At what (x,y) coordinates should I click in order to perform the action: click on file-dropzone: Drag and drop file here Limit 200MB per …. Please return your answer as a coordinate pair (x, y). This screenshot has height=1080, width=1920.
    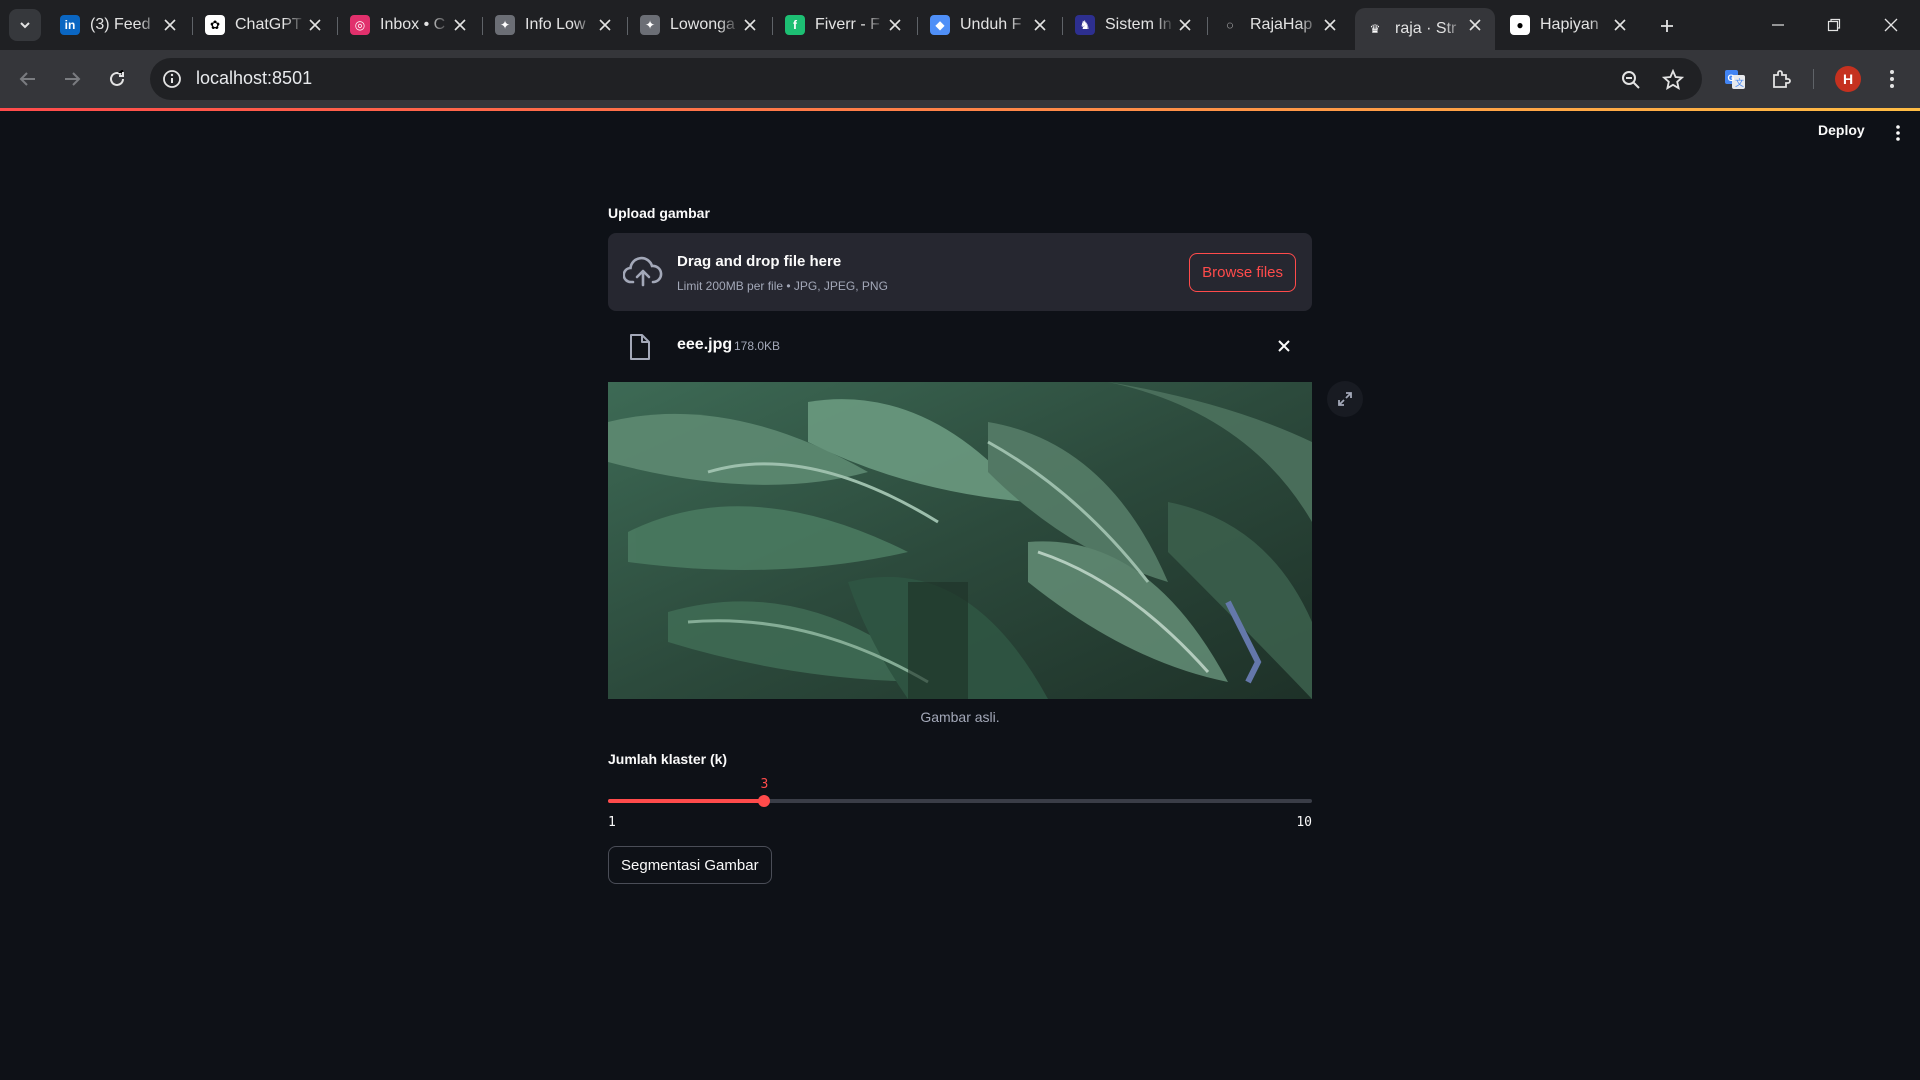
    Looking at the image, I should click on (960, 272).